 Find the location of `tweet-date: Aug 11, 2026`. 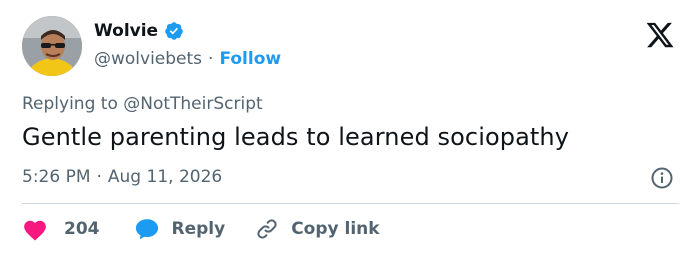

tweet-date: Aug 11, 2026 is located at coordinates (165, 177).